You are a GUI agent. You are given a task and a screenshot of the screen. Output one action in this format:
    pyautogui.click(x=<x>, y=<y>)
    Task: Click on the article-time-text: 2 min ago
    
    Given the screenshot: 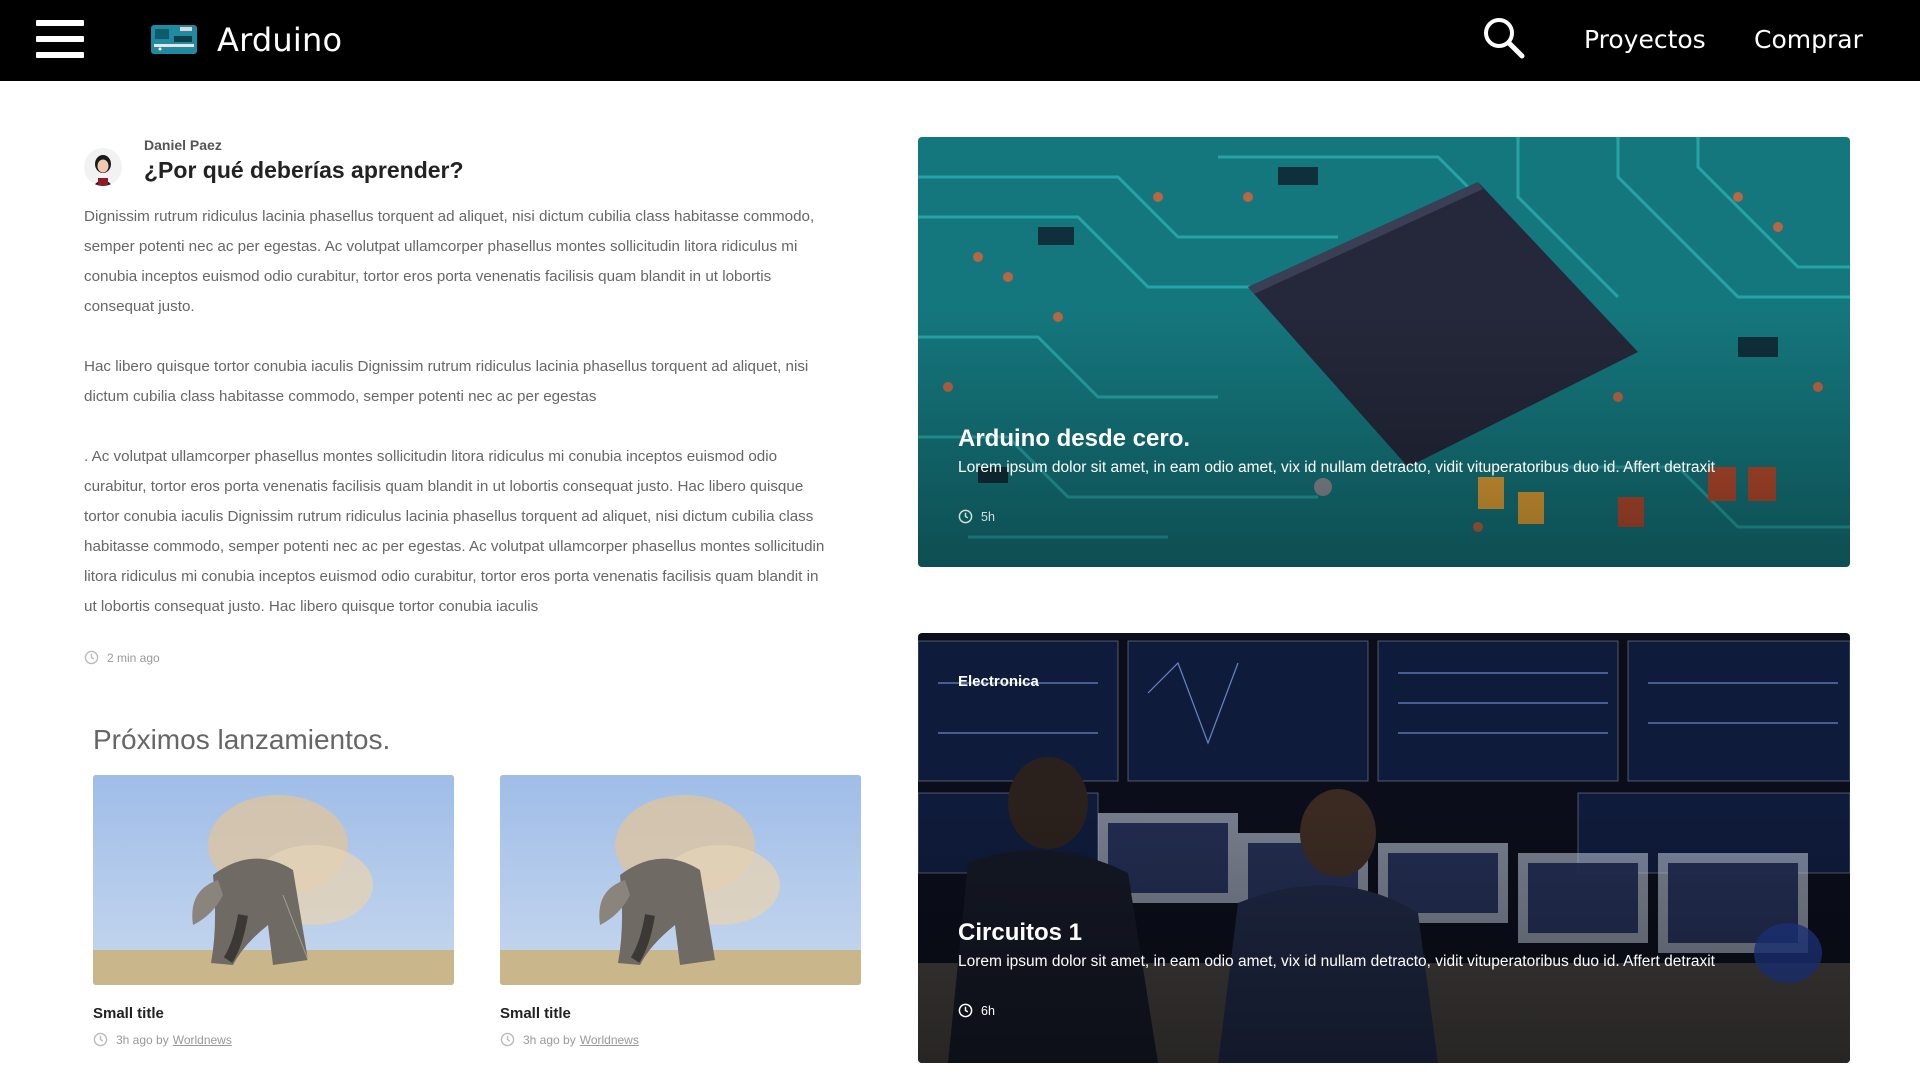 What is the action you would take?
    pyautogui.click(x=133, y=657)
    